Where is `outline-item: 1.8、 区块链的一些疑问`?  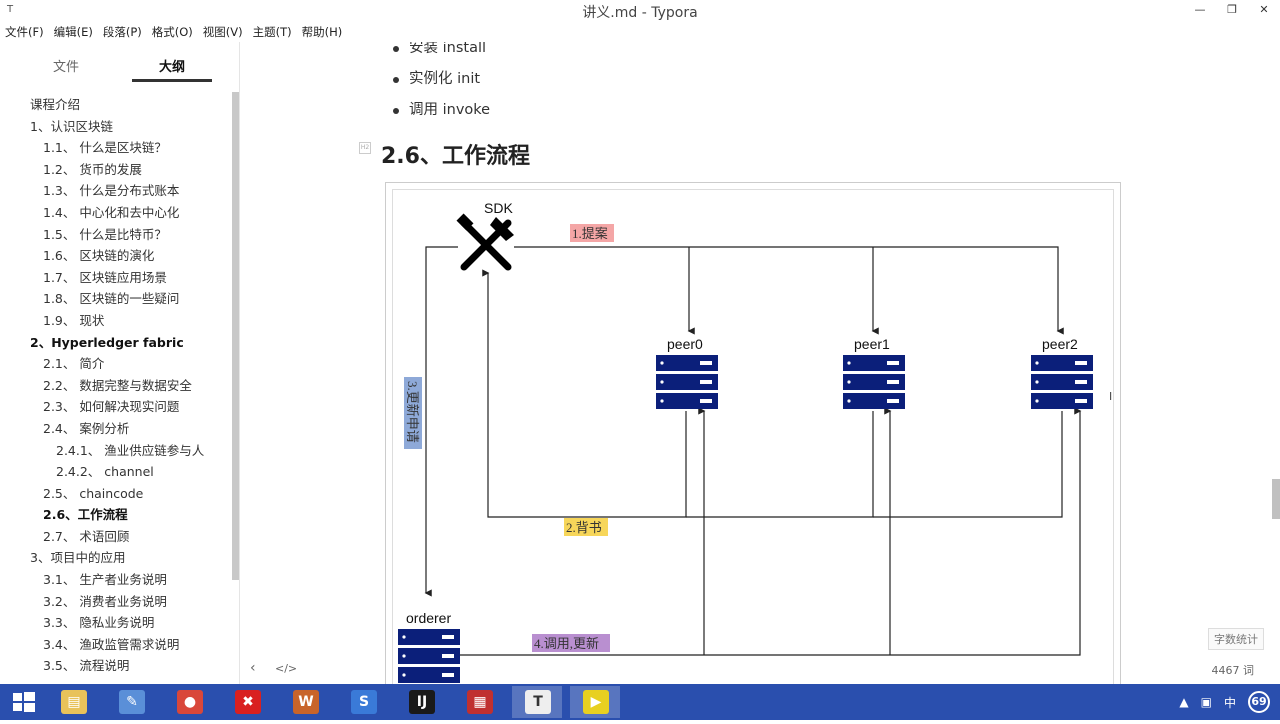 outline-item: 1.8、 区块链的一些疑问 is located at coordinates (116, 299).